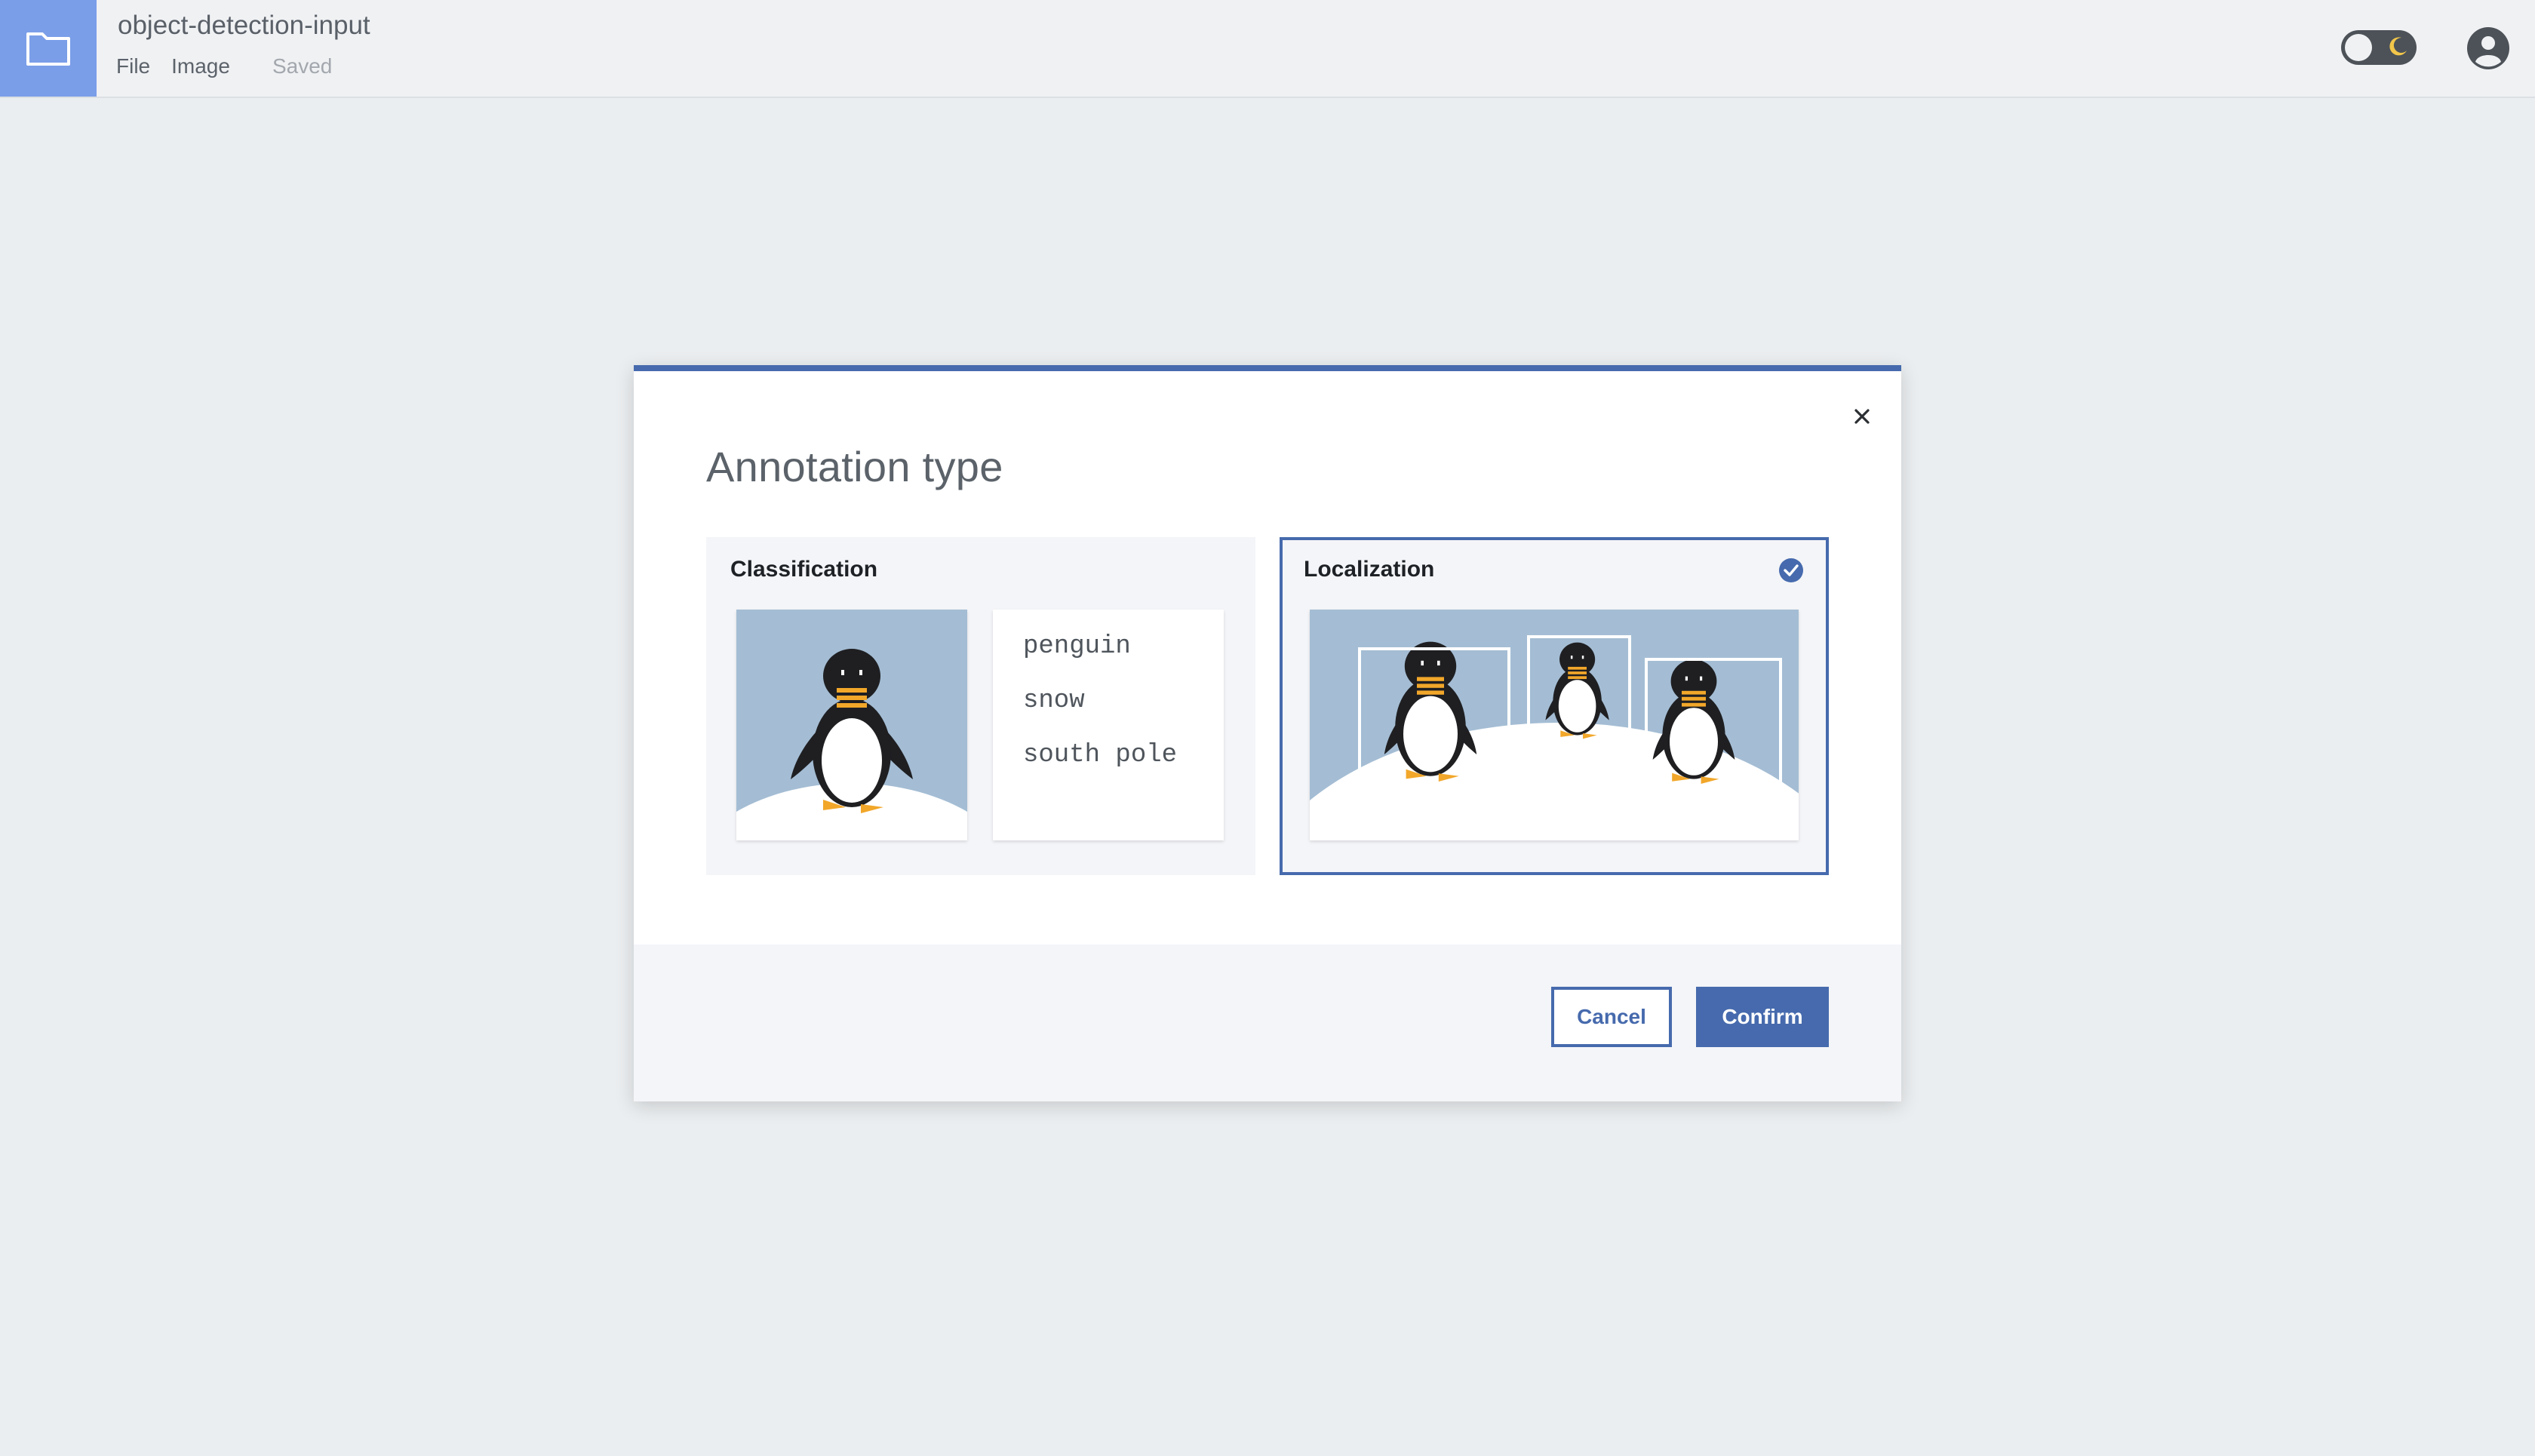  What do you see at coordinates (1763, 1017) in the screenshot?
I see `confirm-button: Confirm` at bounding box center [1763, 1017].